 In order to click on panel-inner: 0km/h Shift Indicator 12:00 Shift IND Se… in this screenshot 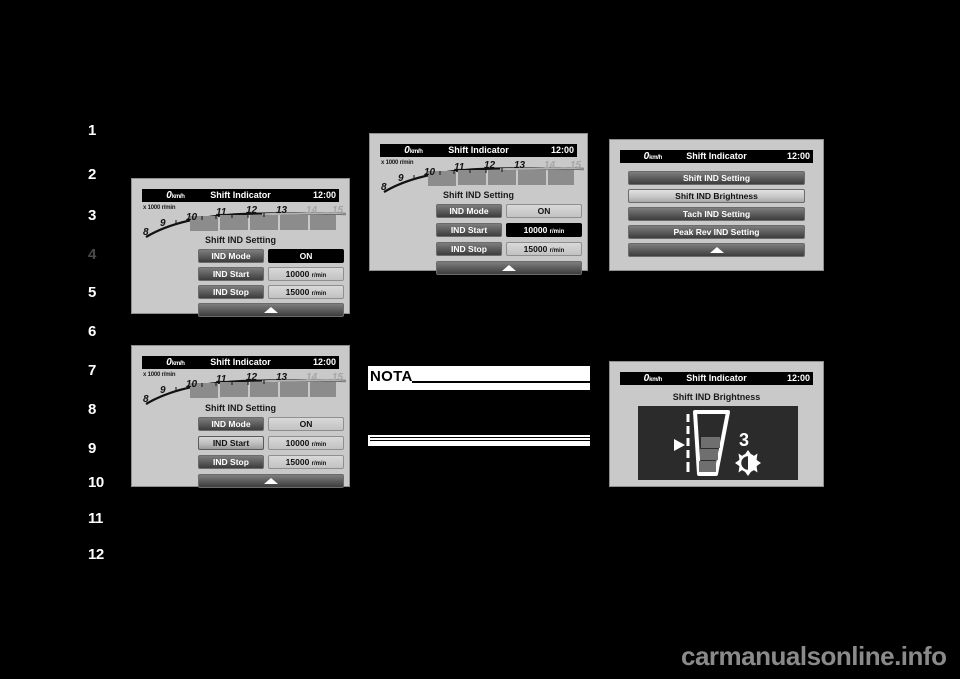, I will do `click(716, 205)`.